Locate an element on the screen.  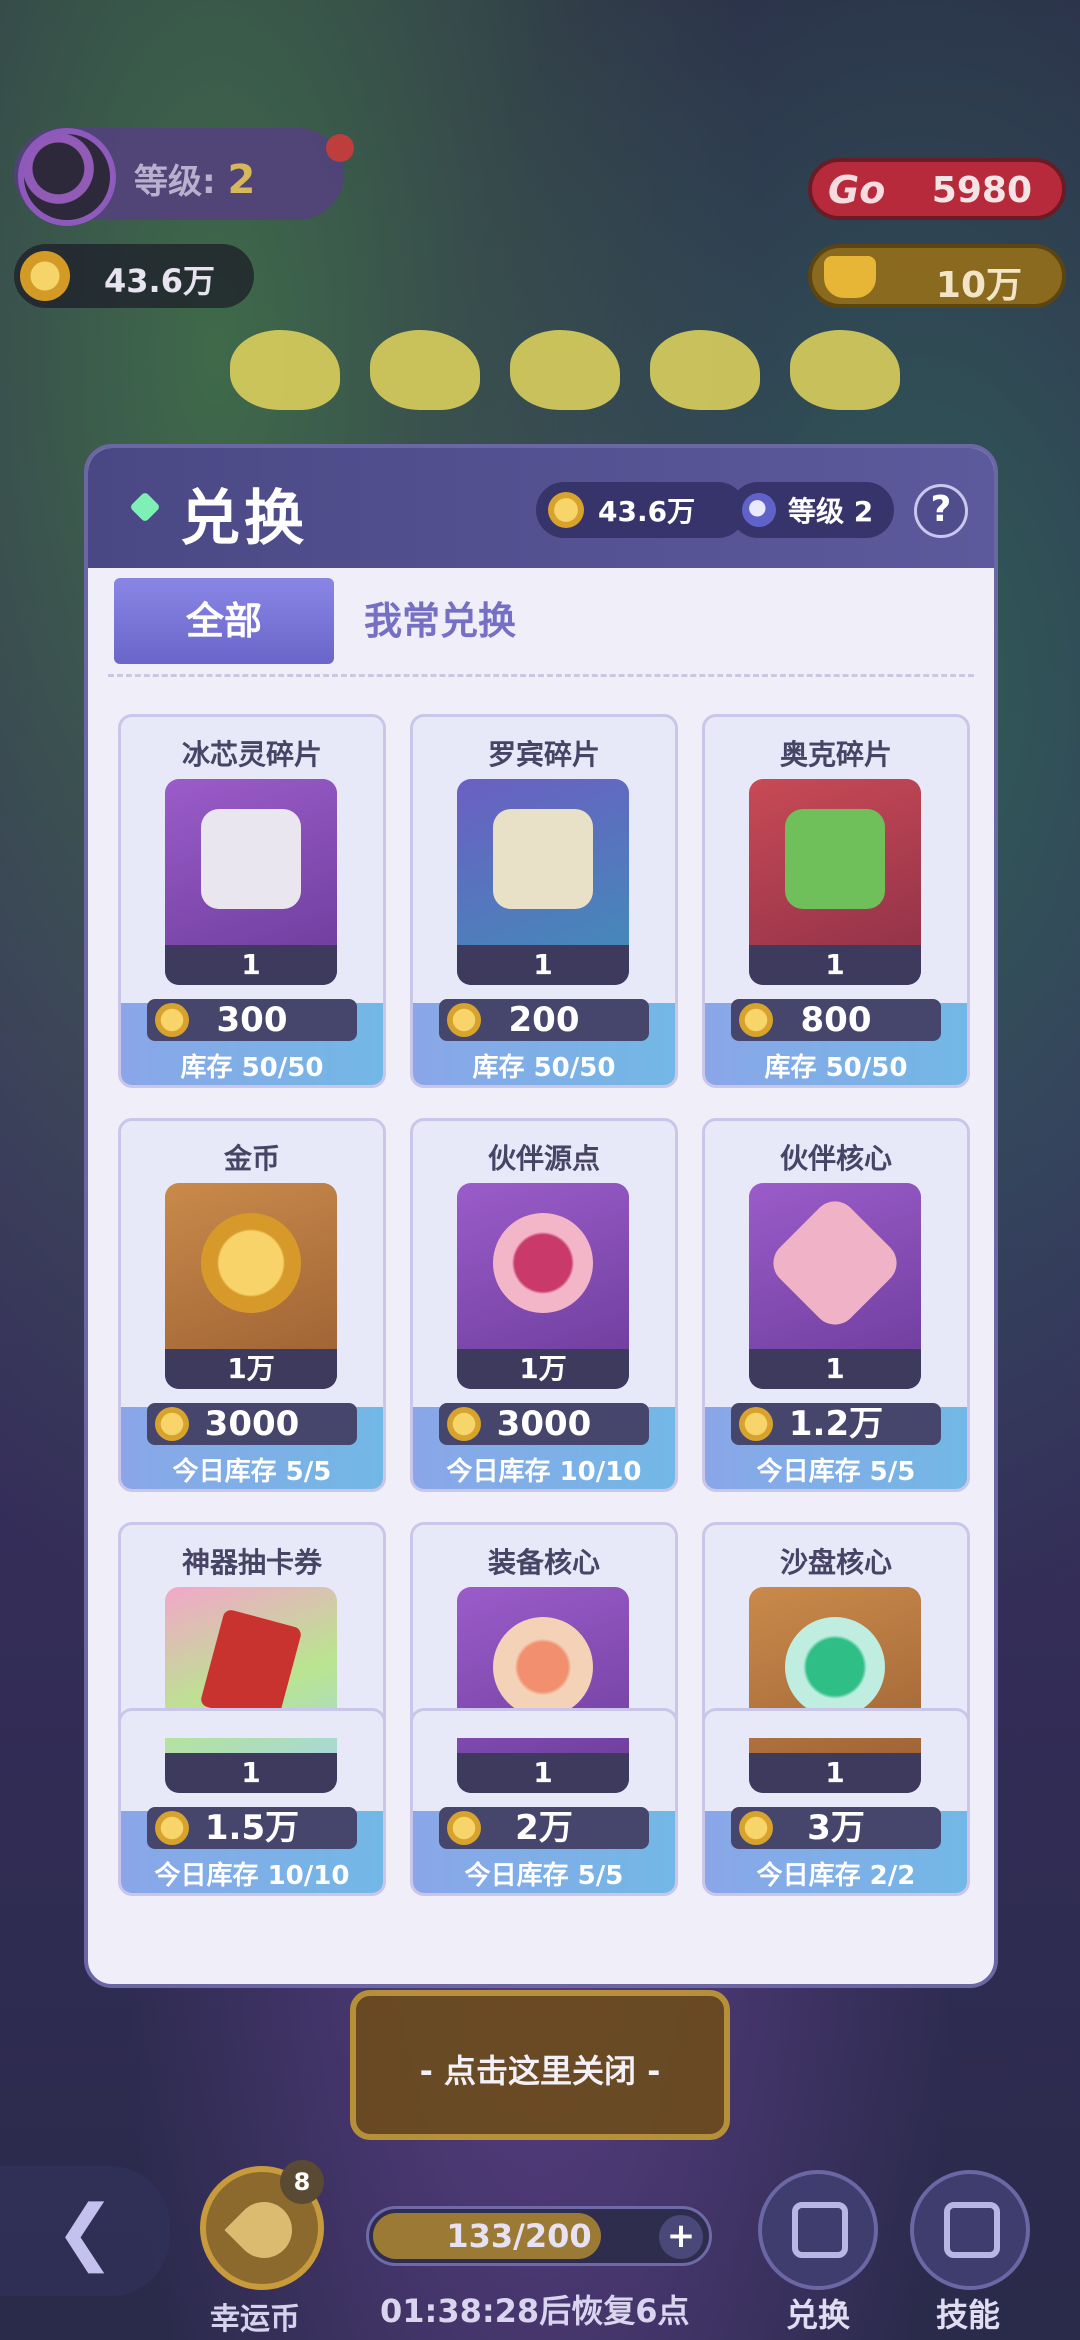
level-text: 等级 2 is located at coordinates (831, 511).